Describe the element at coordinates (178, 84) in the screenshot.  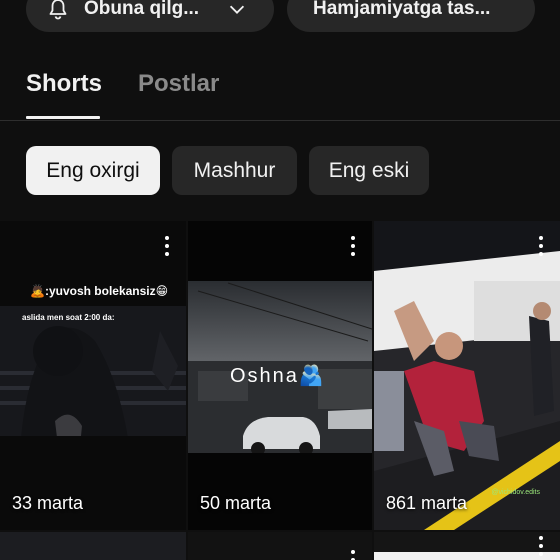
I see `tab-posts: Postlar` at that location.